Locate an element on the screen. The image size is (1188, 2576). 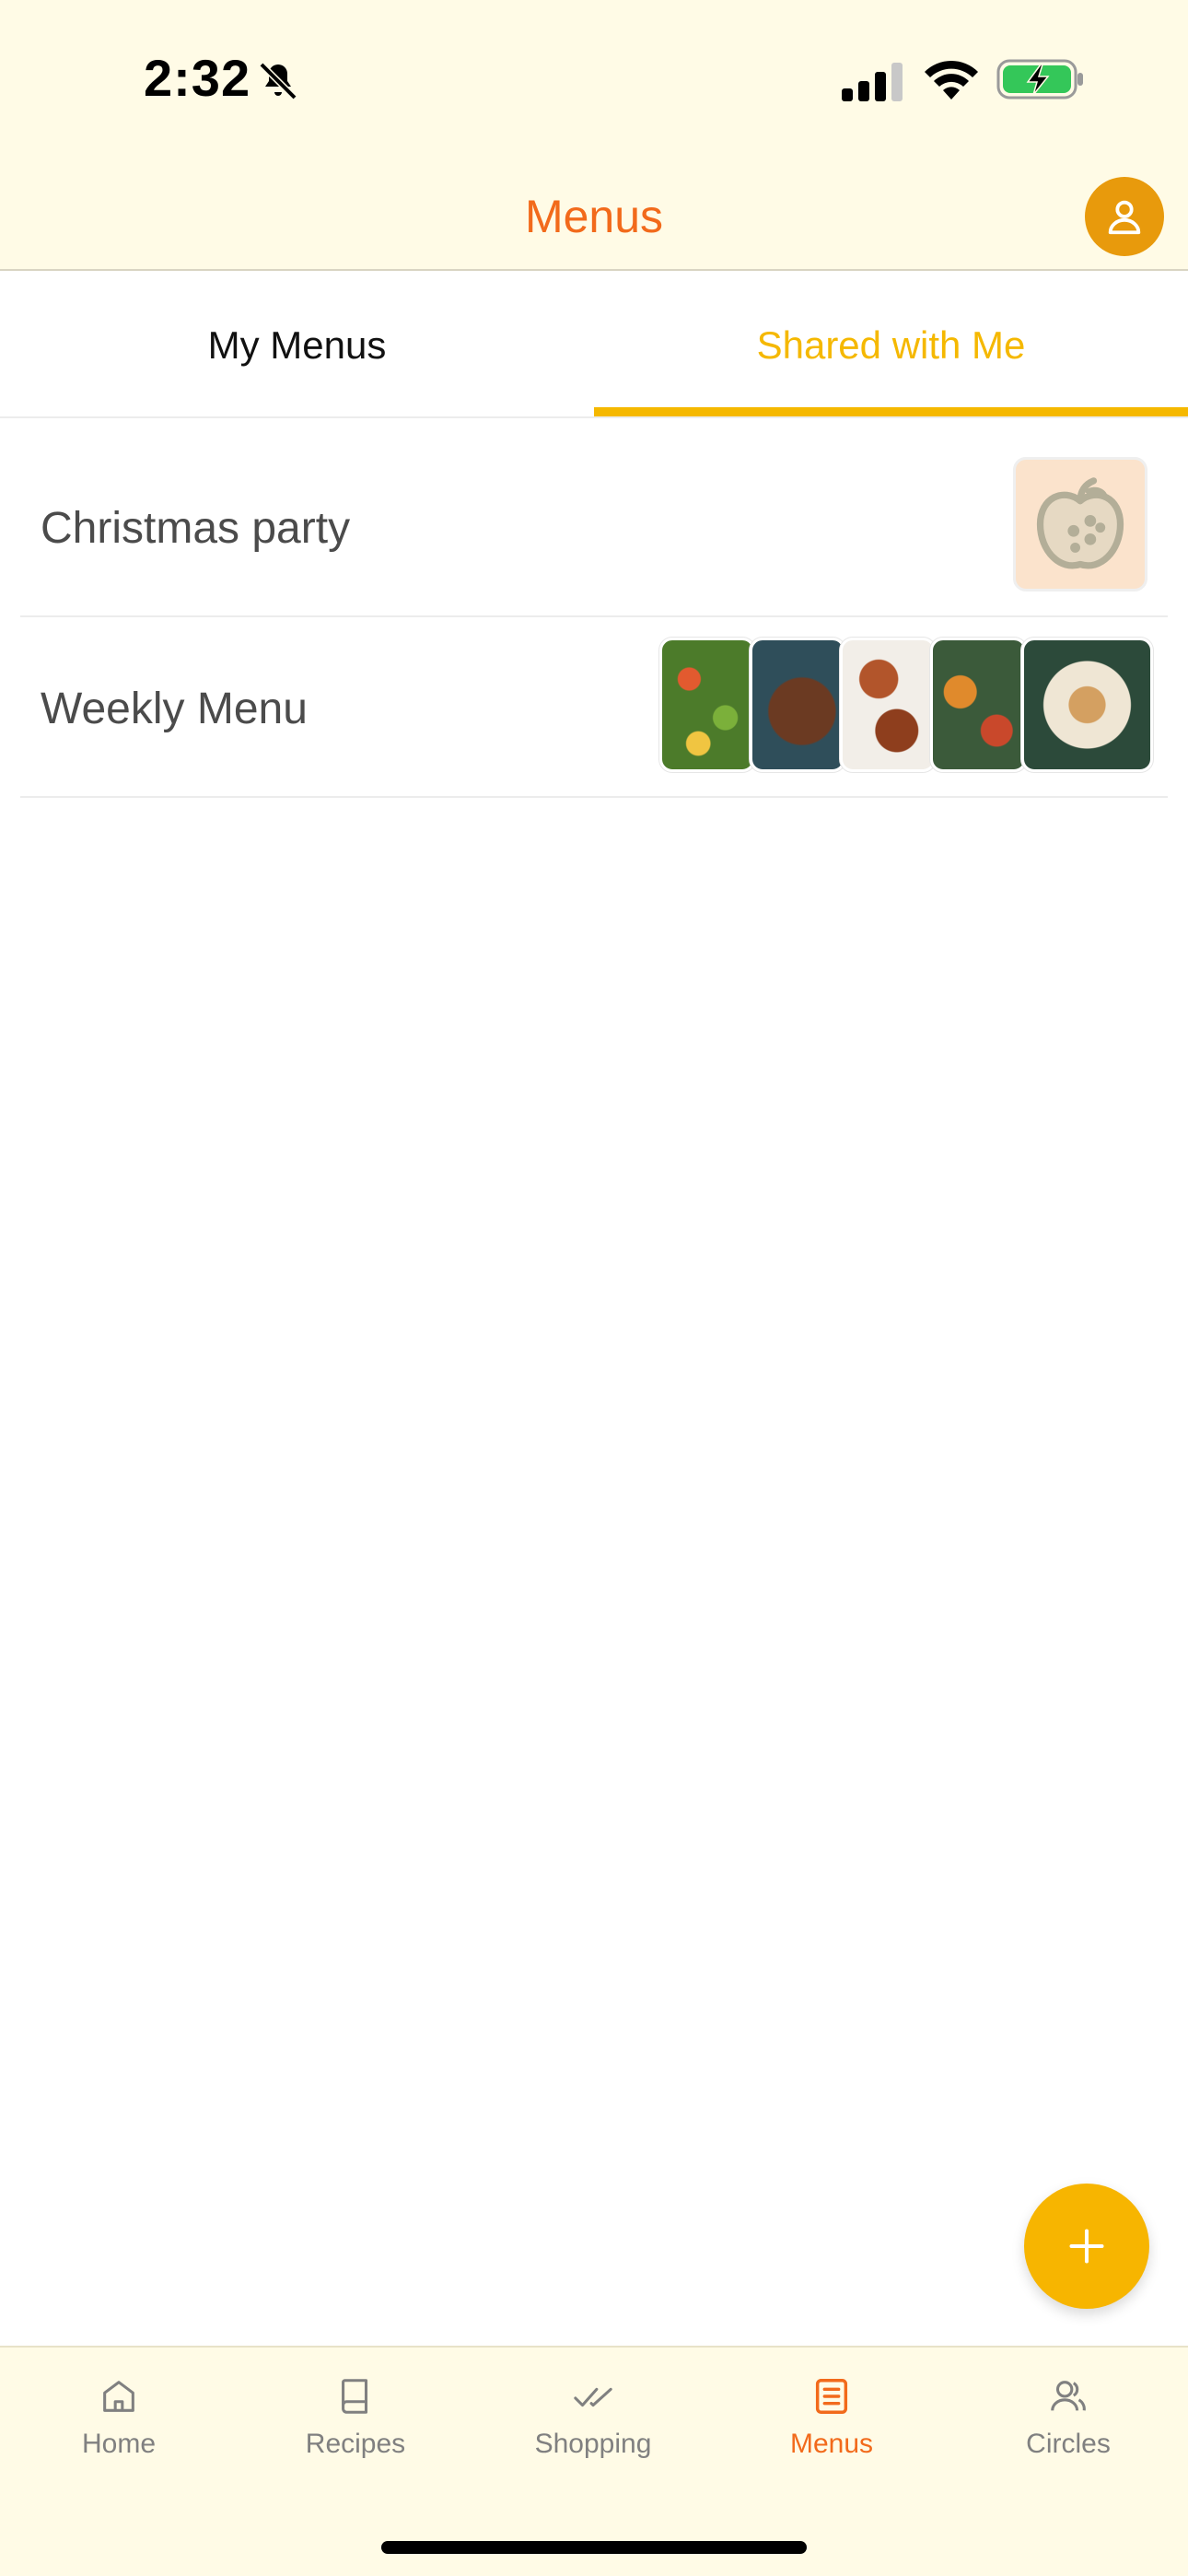
nav-home: Home is located at coordinates (119, 2425).